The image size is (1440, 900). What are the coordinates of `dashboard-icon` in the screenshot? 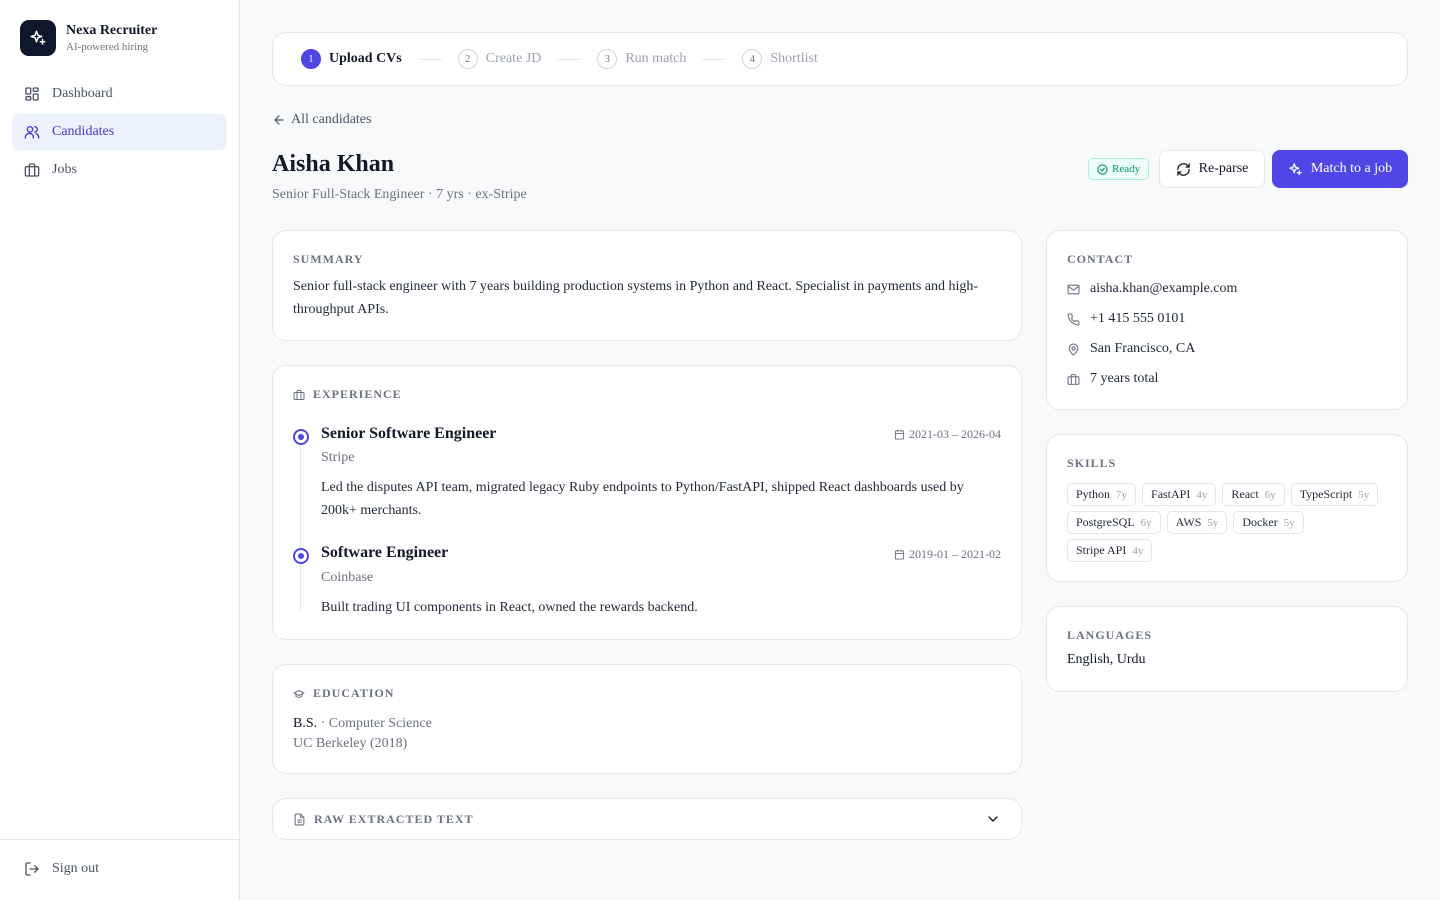 It's located at (32, 94).